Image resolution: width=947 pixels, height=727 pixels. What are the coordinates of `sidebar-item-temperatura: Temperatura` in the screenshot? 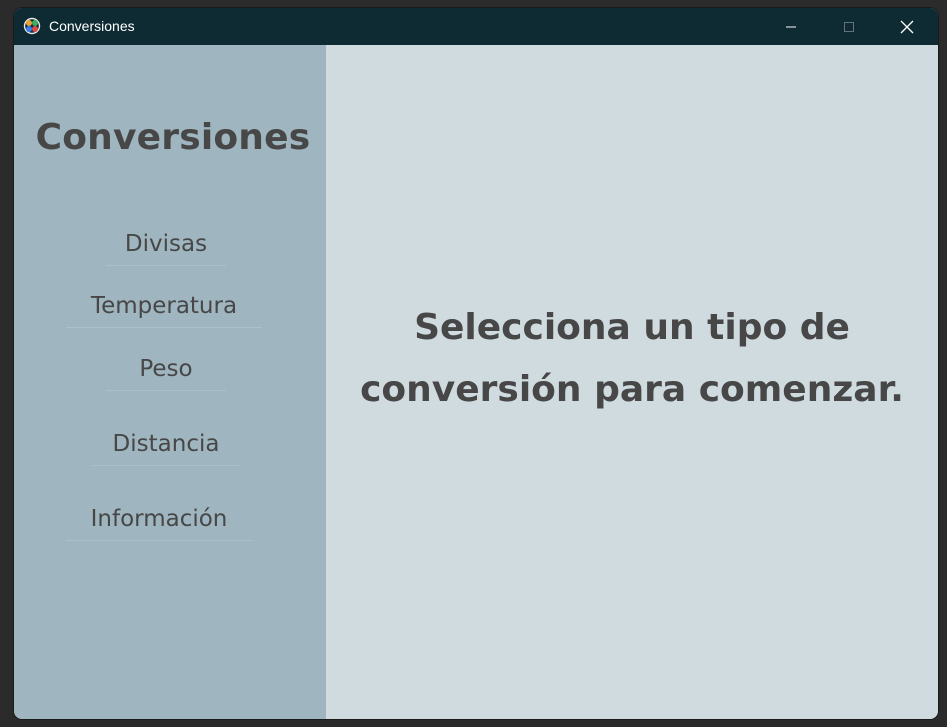 It's located at (164, 310).